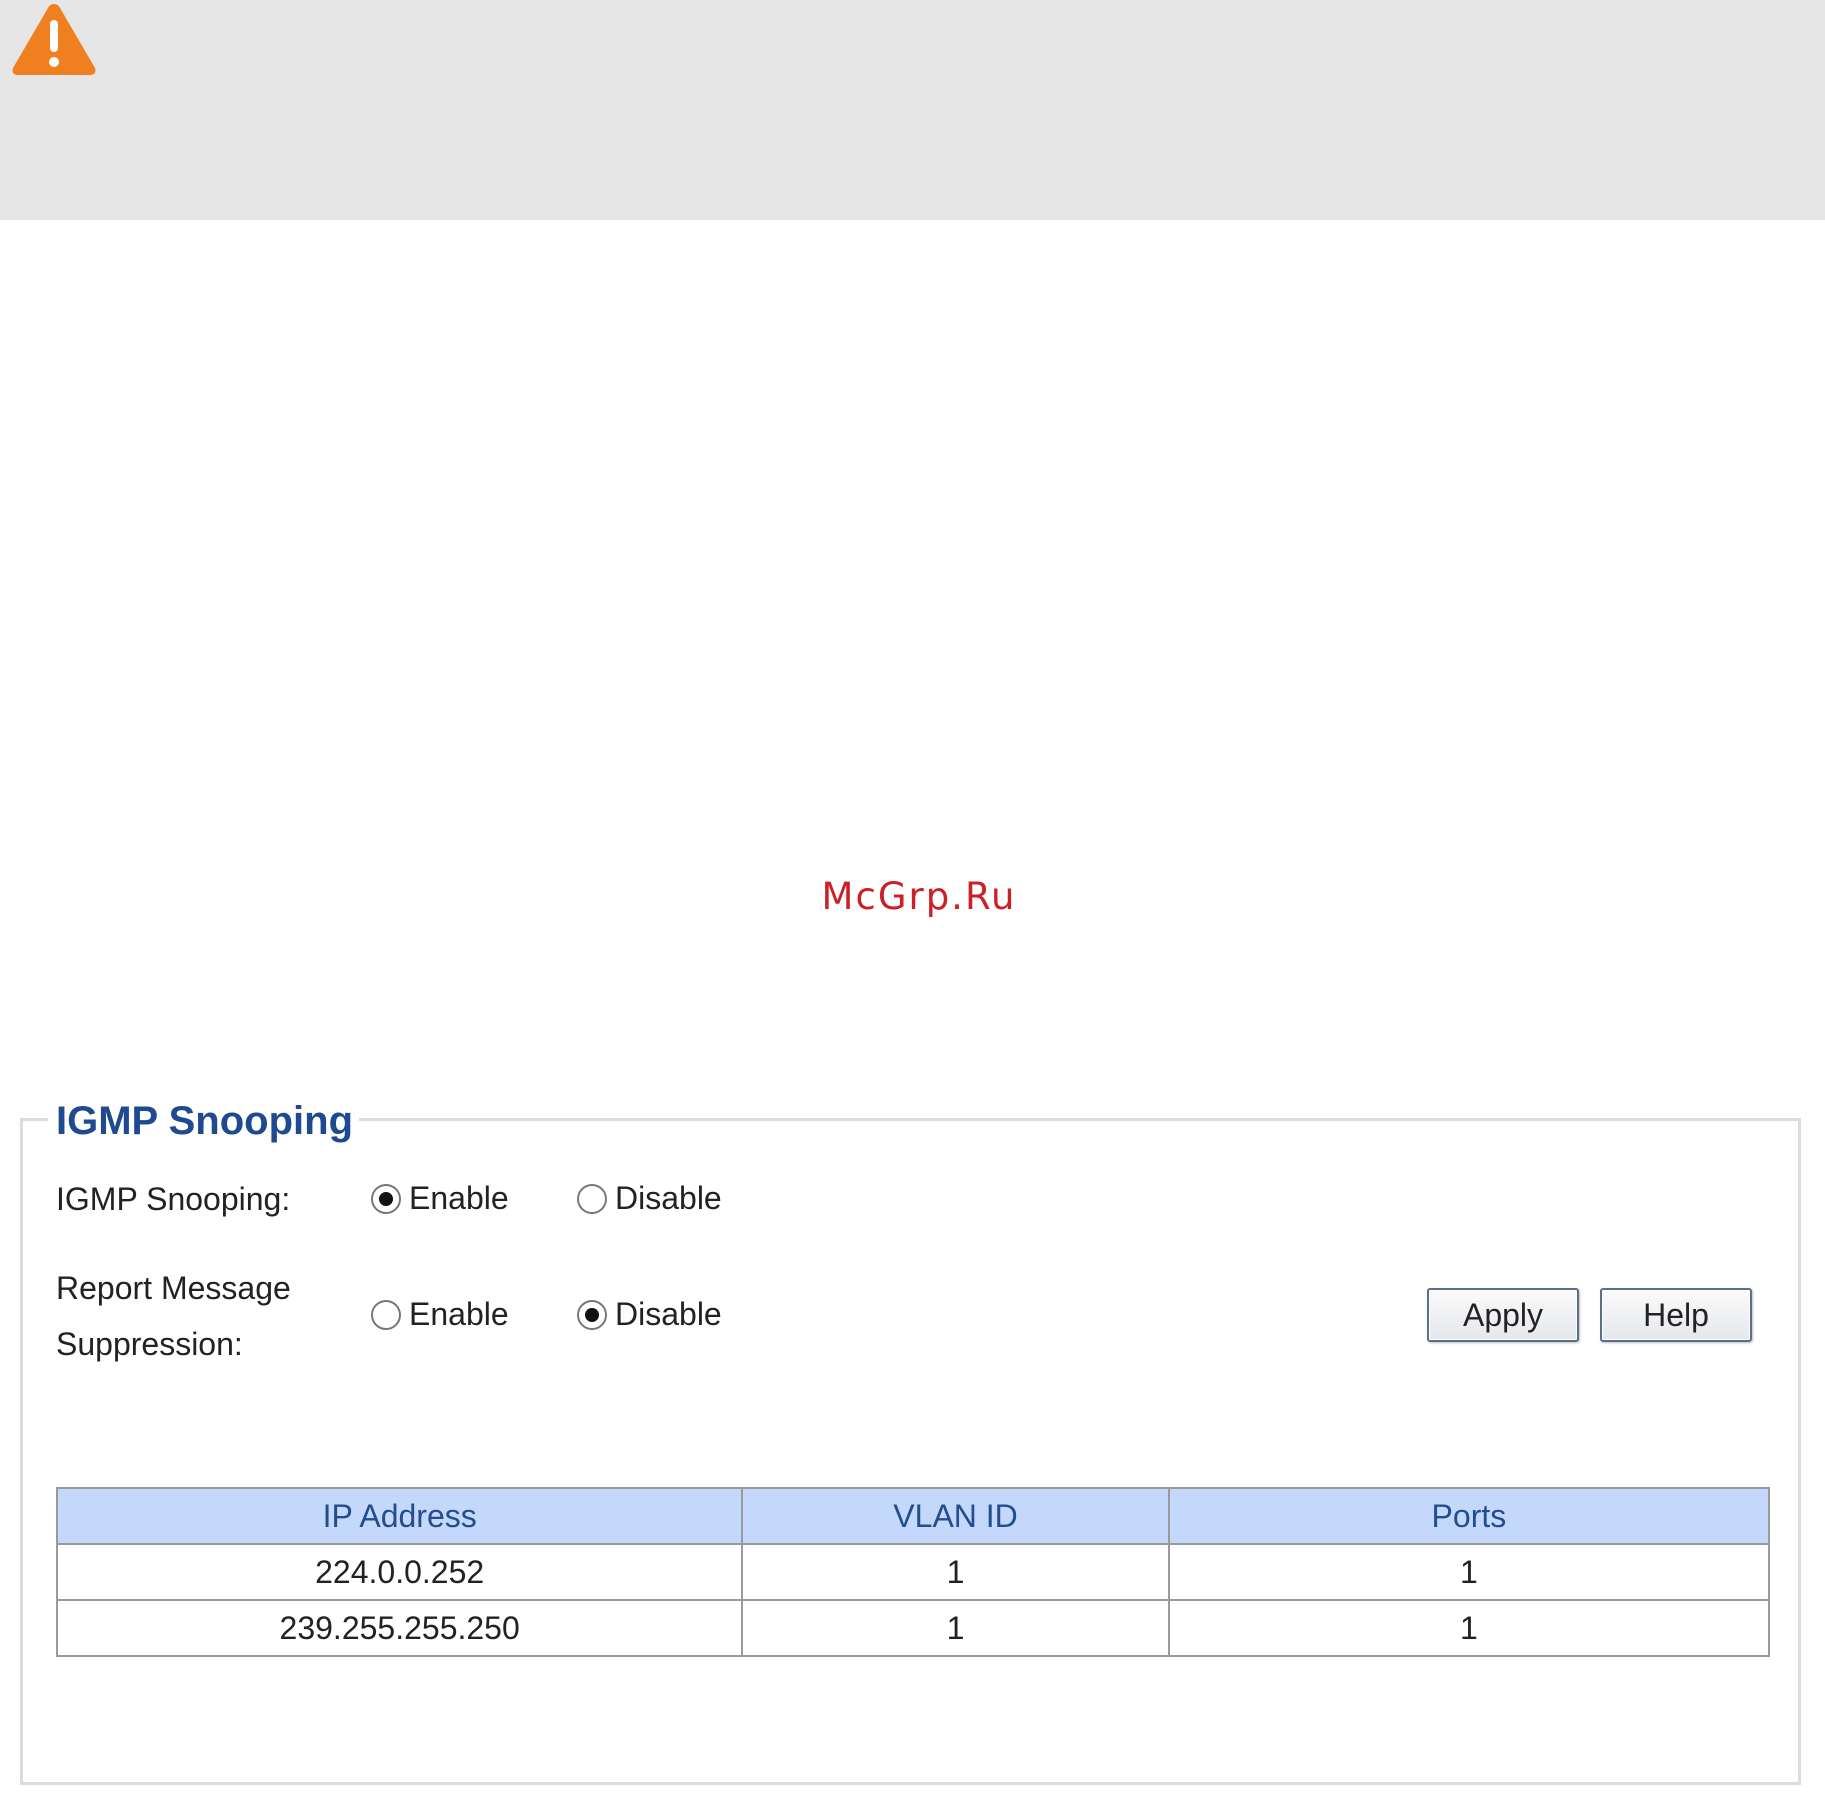 This screenshot has height=1803, width=1825. I want to click on table-row: 224.0.0.252 1 1, so click(913, 1572).